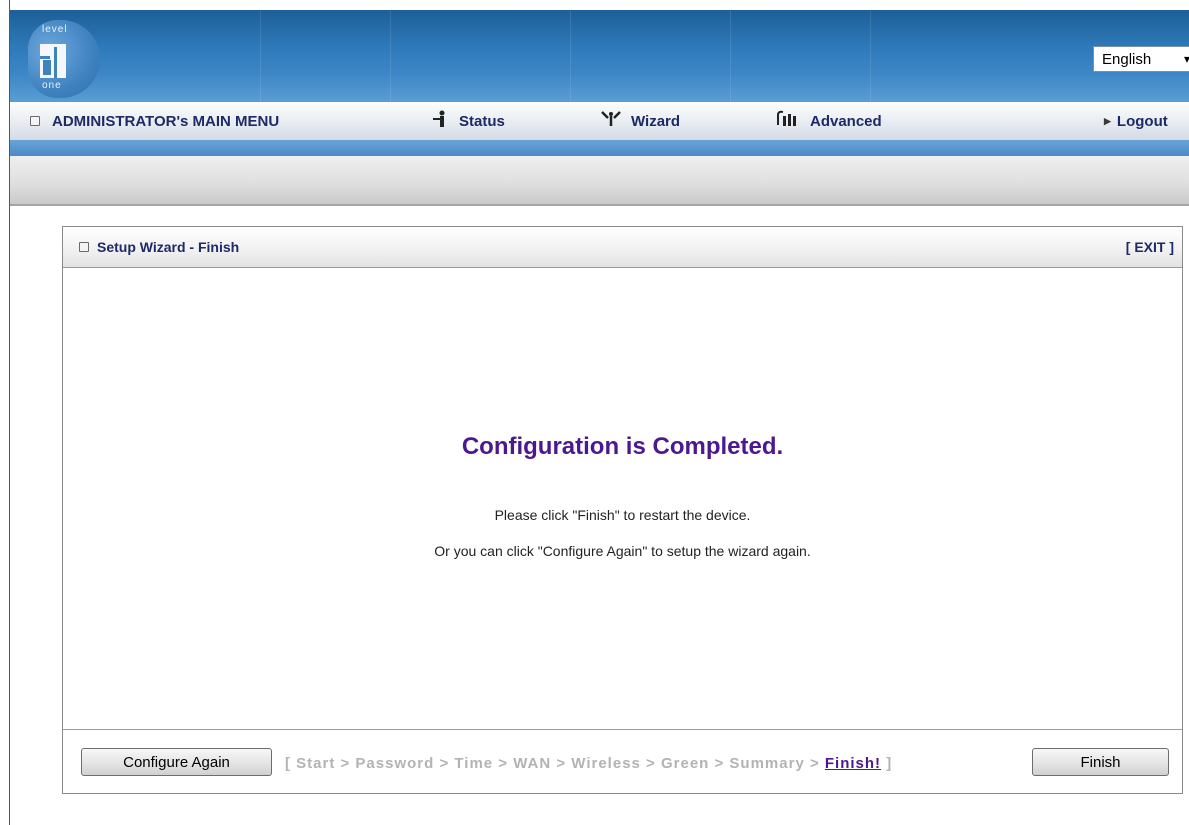 The width and height of the screenshot is (1189, 825). I want to click on nav-wizard-label: Wizard, so click(656, 121).